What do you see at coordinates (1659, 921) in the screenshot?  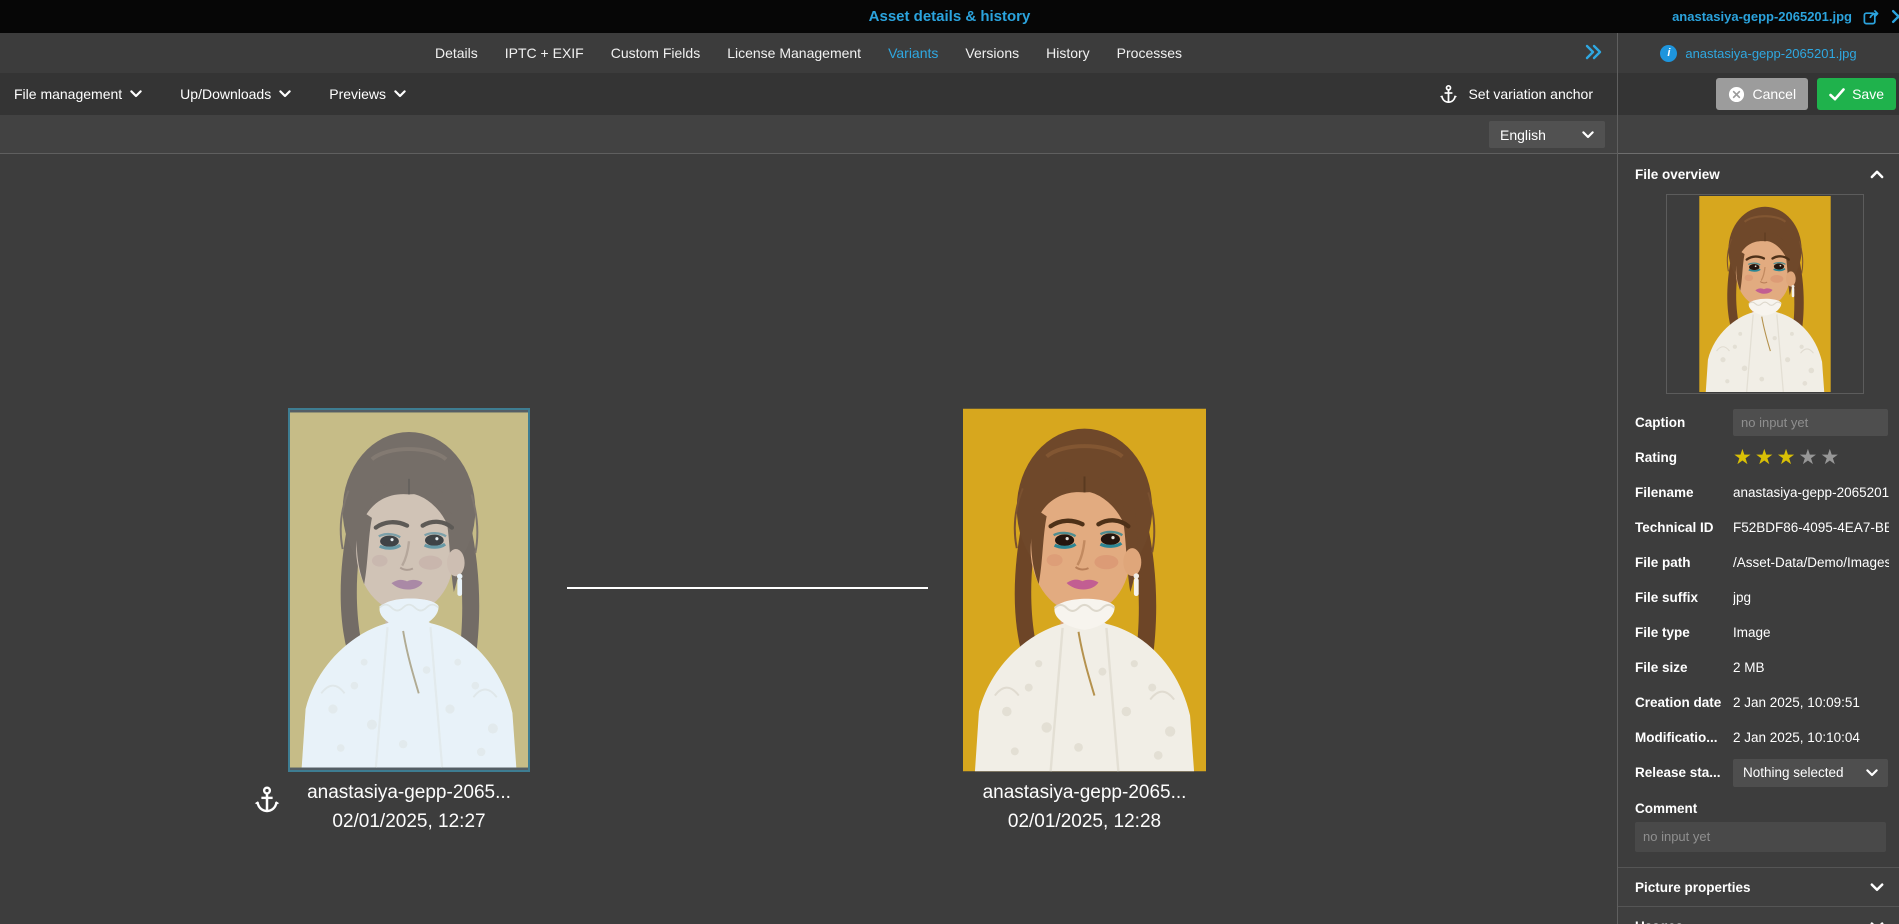 I see `usages-title: Usages` at bounding box center [1659, 921].